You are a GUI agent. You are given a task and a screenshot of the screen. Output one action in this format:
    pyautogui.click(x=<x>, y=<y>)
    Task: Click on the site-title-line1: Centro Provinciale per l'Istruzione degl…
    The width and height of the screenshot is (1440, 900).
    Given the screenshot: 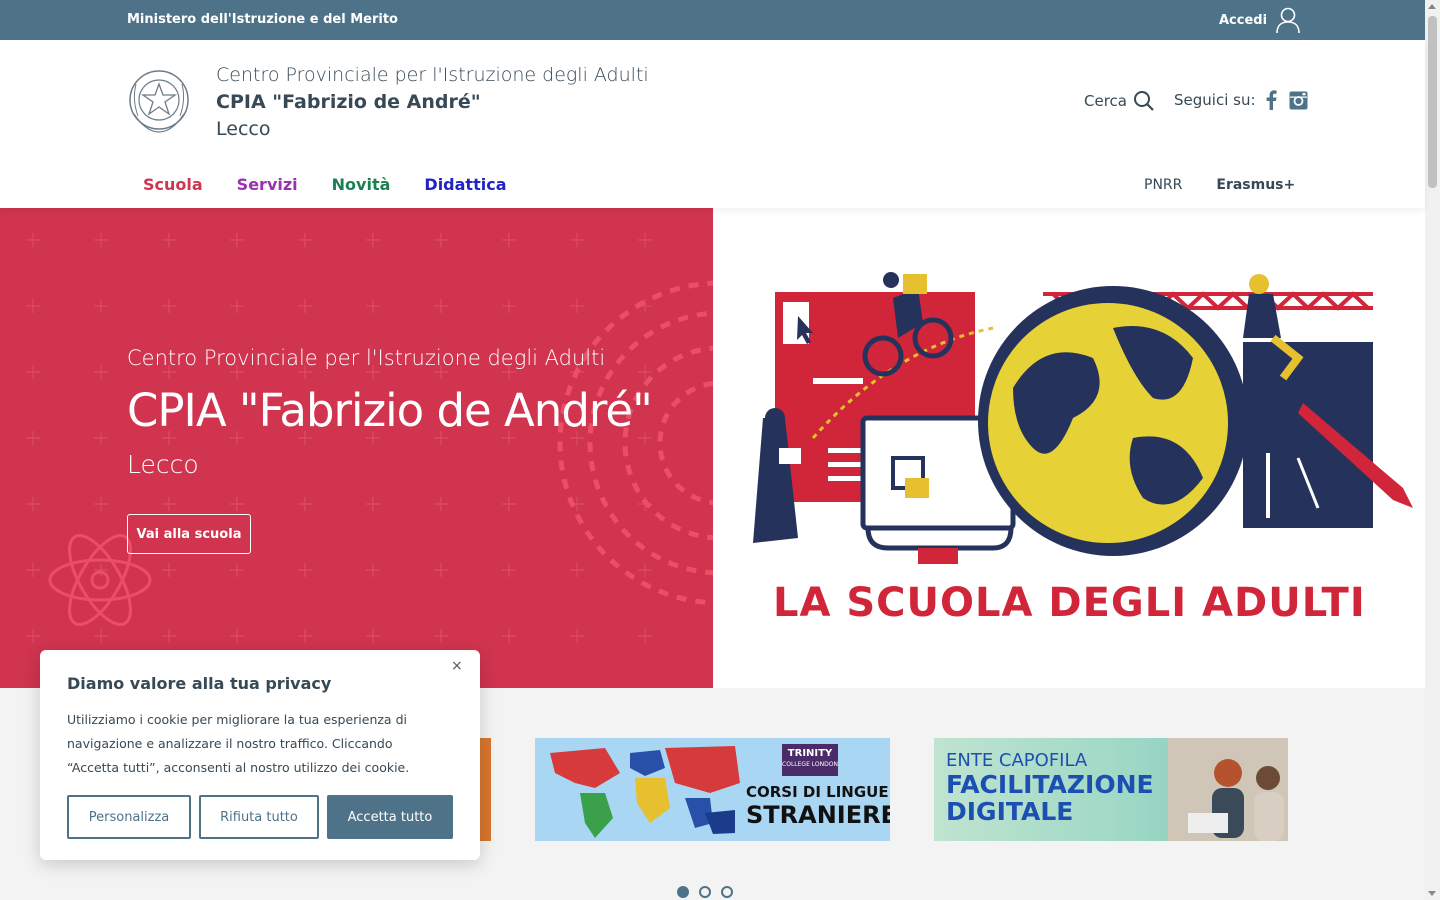 What is the action you would take?
    pyautogui.click(x=432, y=75)
    